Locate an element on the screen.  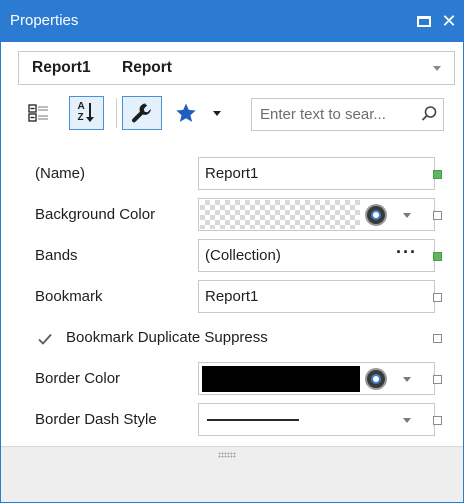
property-row-bookmark: Bookmark Report1 is located at coordinates (238, 298).